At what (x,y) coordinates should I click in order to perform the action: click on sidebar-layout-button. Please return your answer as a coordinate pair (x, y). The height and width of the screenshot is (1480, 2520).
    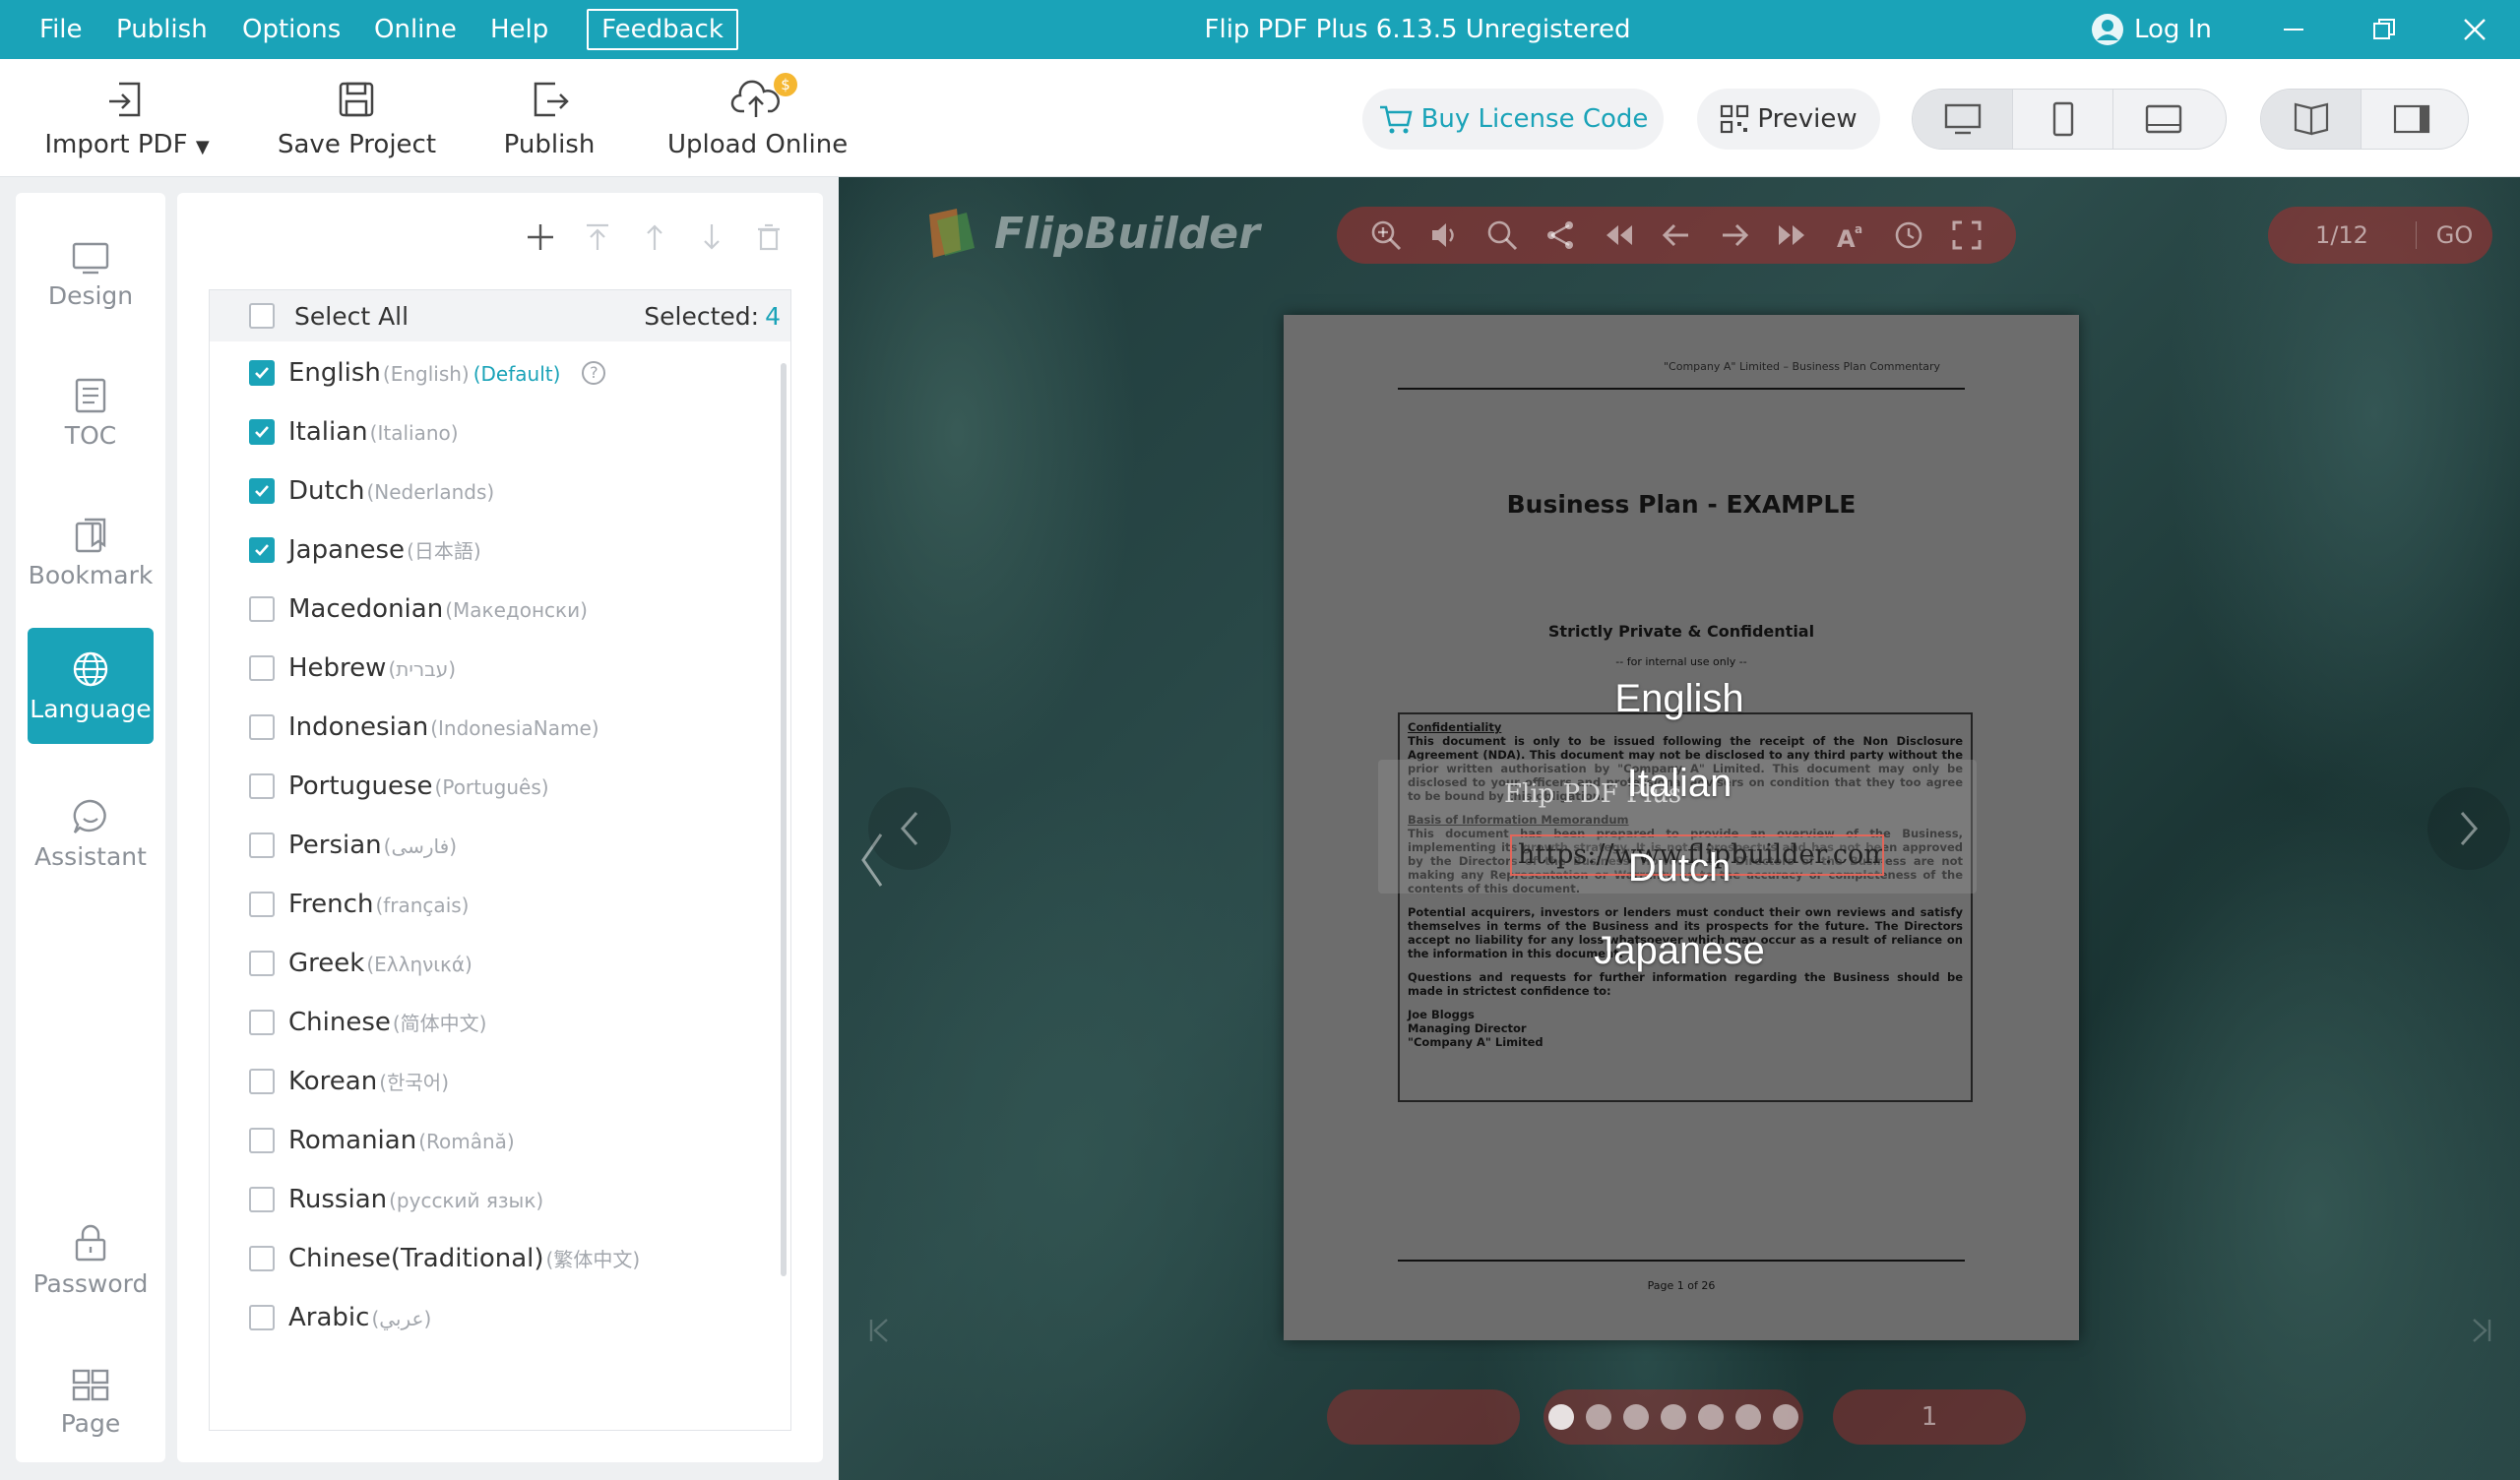
    Looking at the image, I should click on (2412, 120).